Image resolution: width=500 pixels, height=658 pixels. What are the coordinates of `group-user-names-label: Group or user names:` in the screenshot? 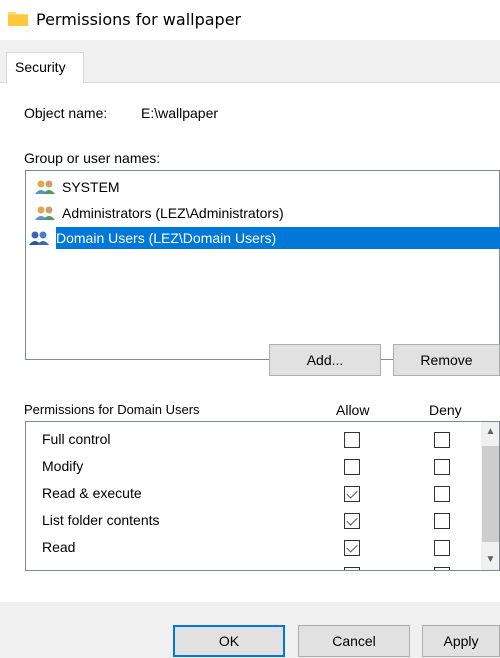 It's located at (92, 158).